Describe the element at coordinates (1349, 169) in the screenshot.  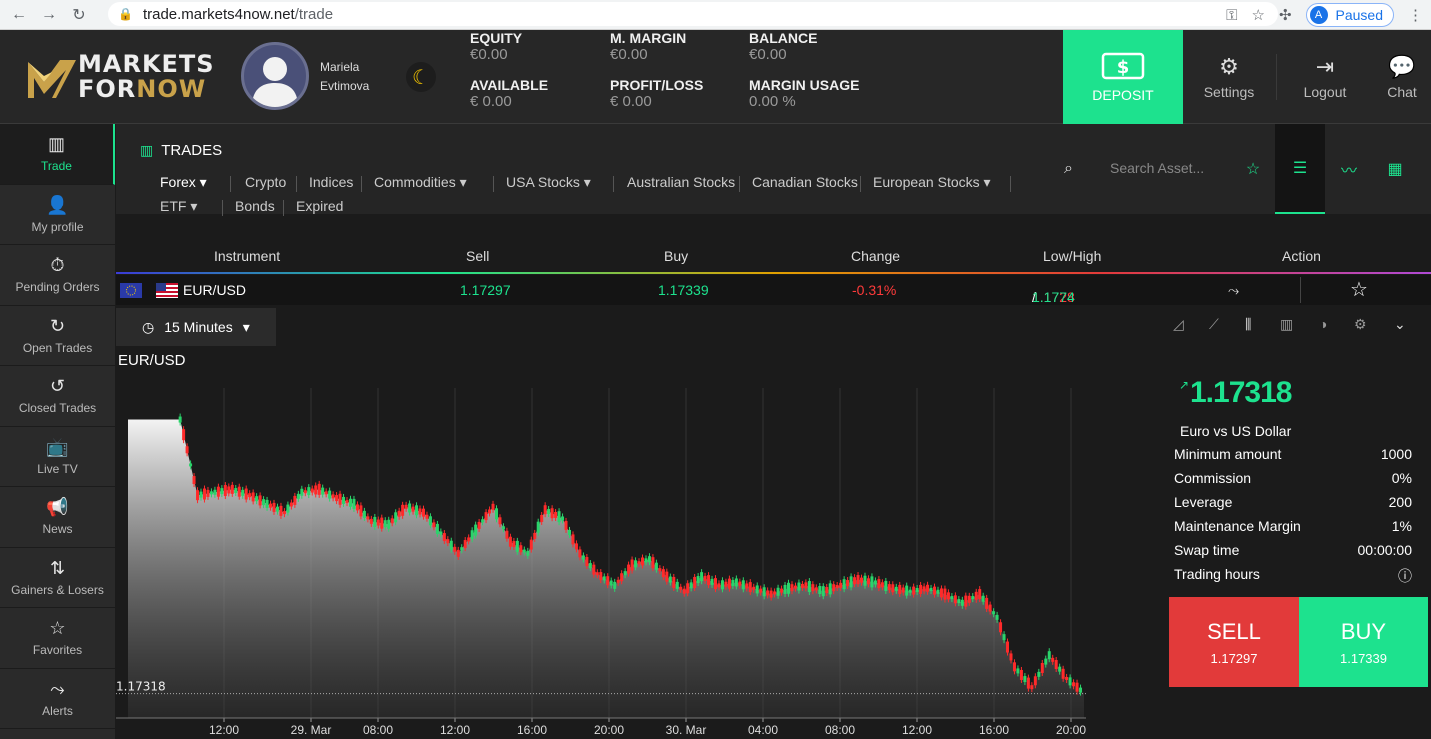
I see `chart-view-button: 〰` at that location.